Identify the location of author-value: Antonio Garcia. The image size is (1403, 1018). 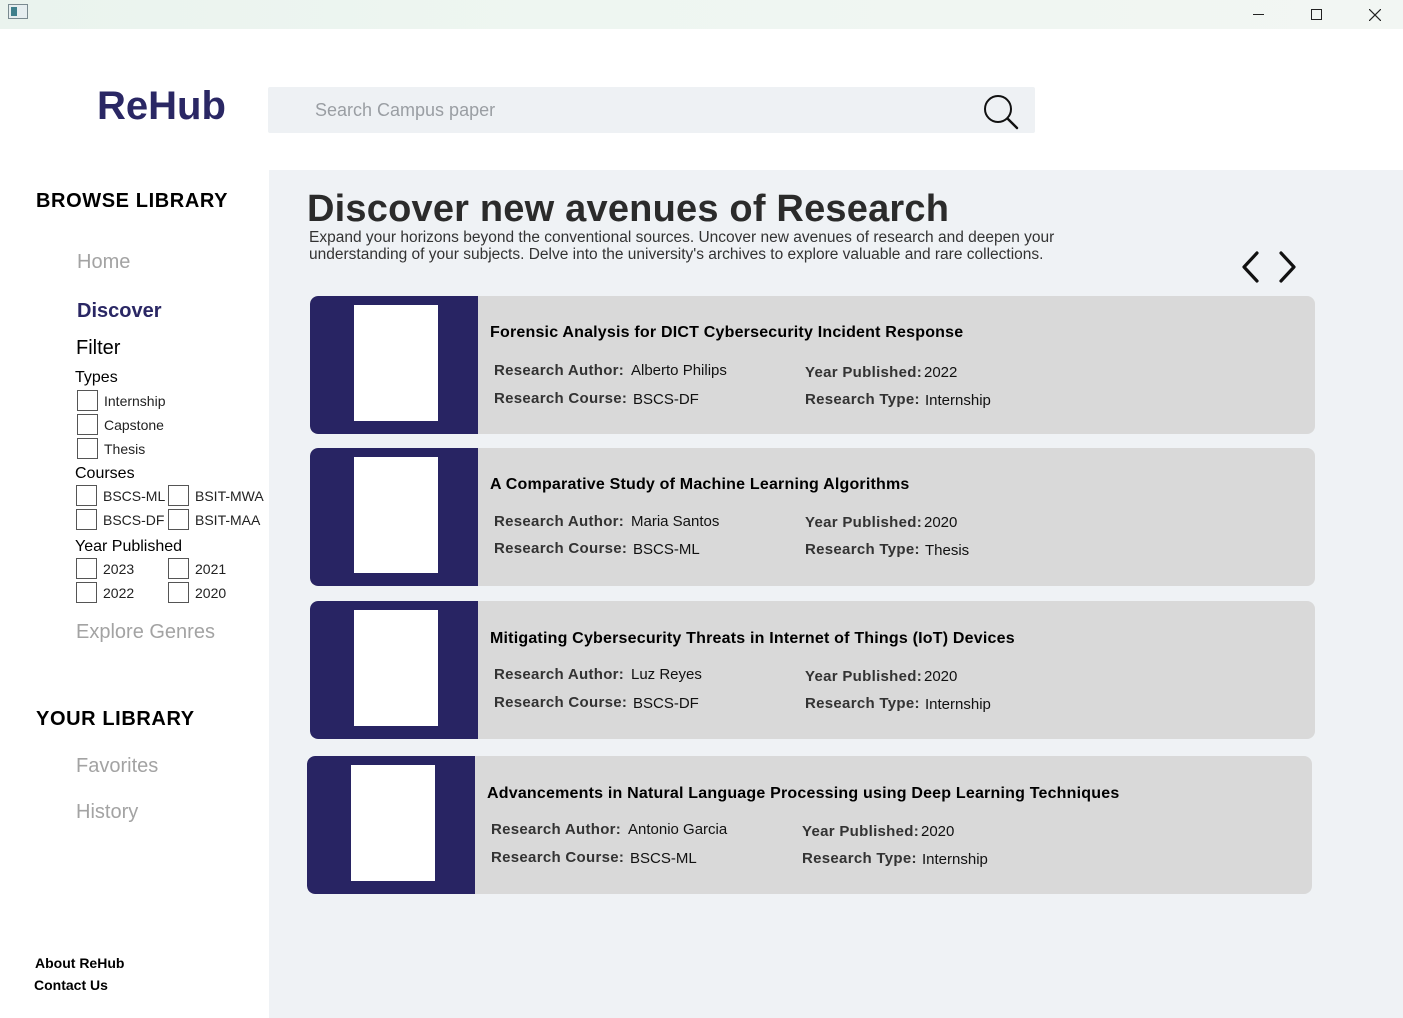
(678, 829).